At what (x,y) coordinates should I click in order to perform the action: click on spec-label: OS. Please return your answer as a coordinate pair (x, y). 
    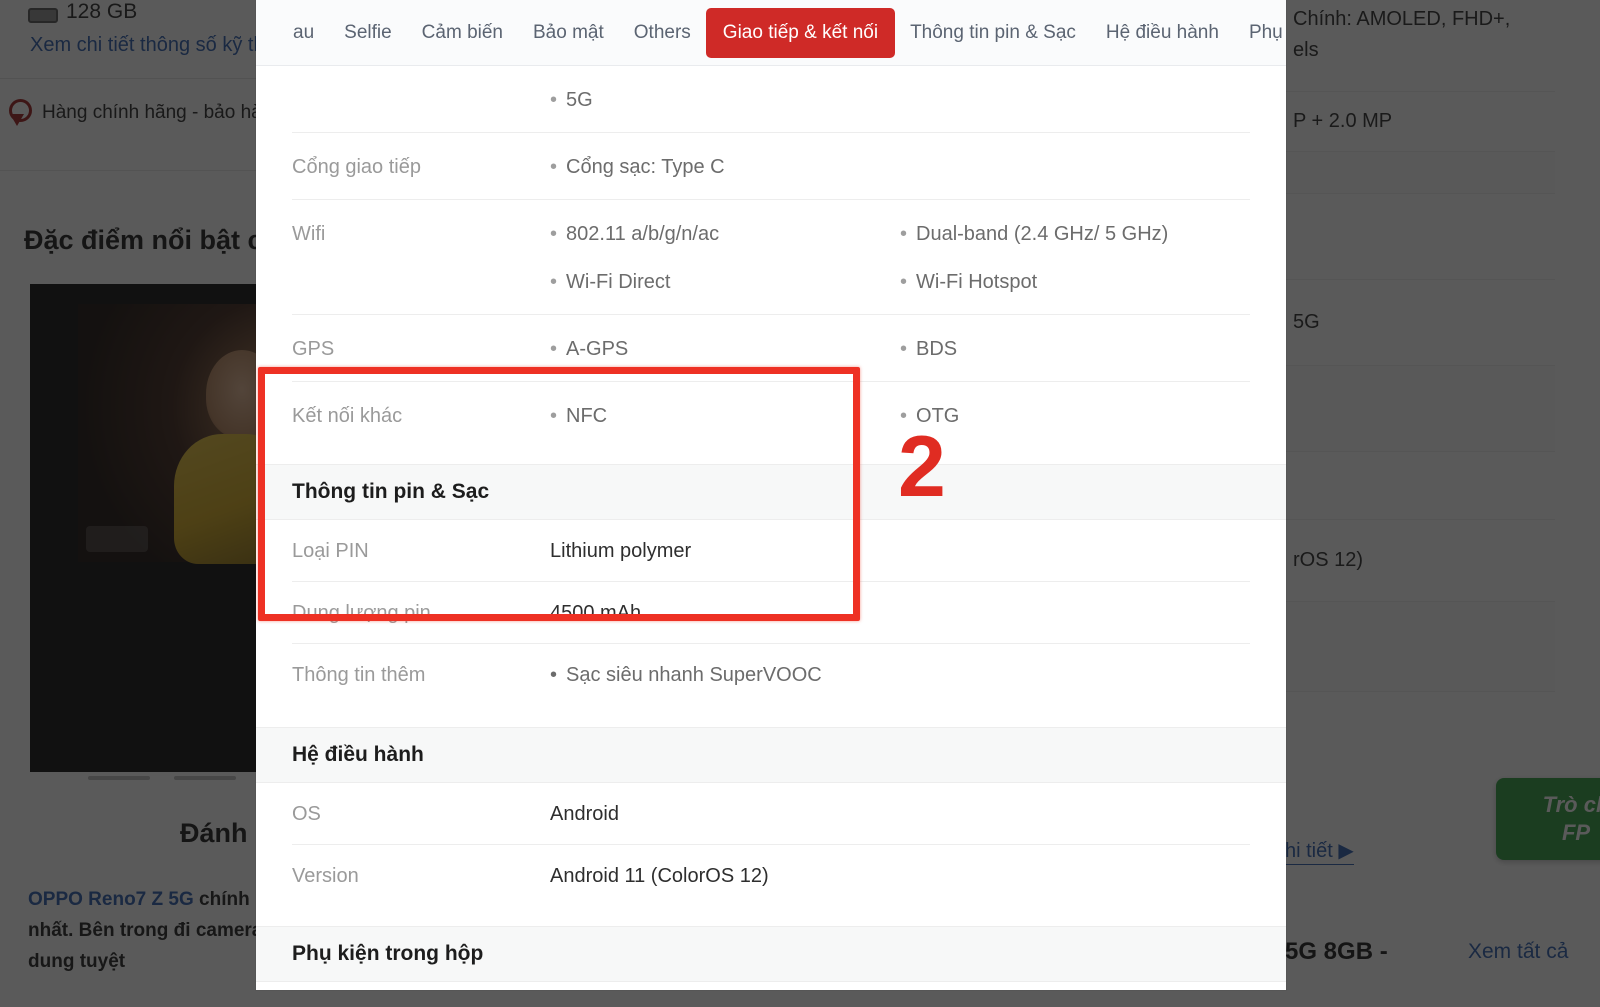
    Looking at the image, I should click on (306, 814).